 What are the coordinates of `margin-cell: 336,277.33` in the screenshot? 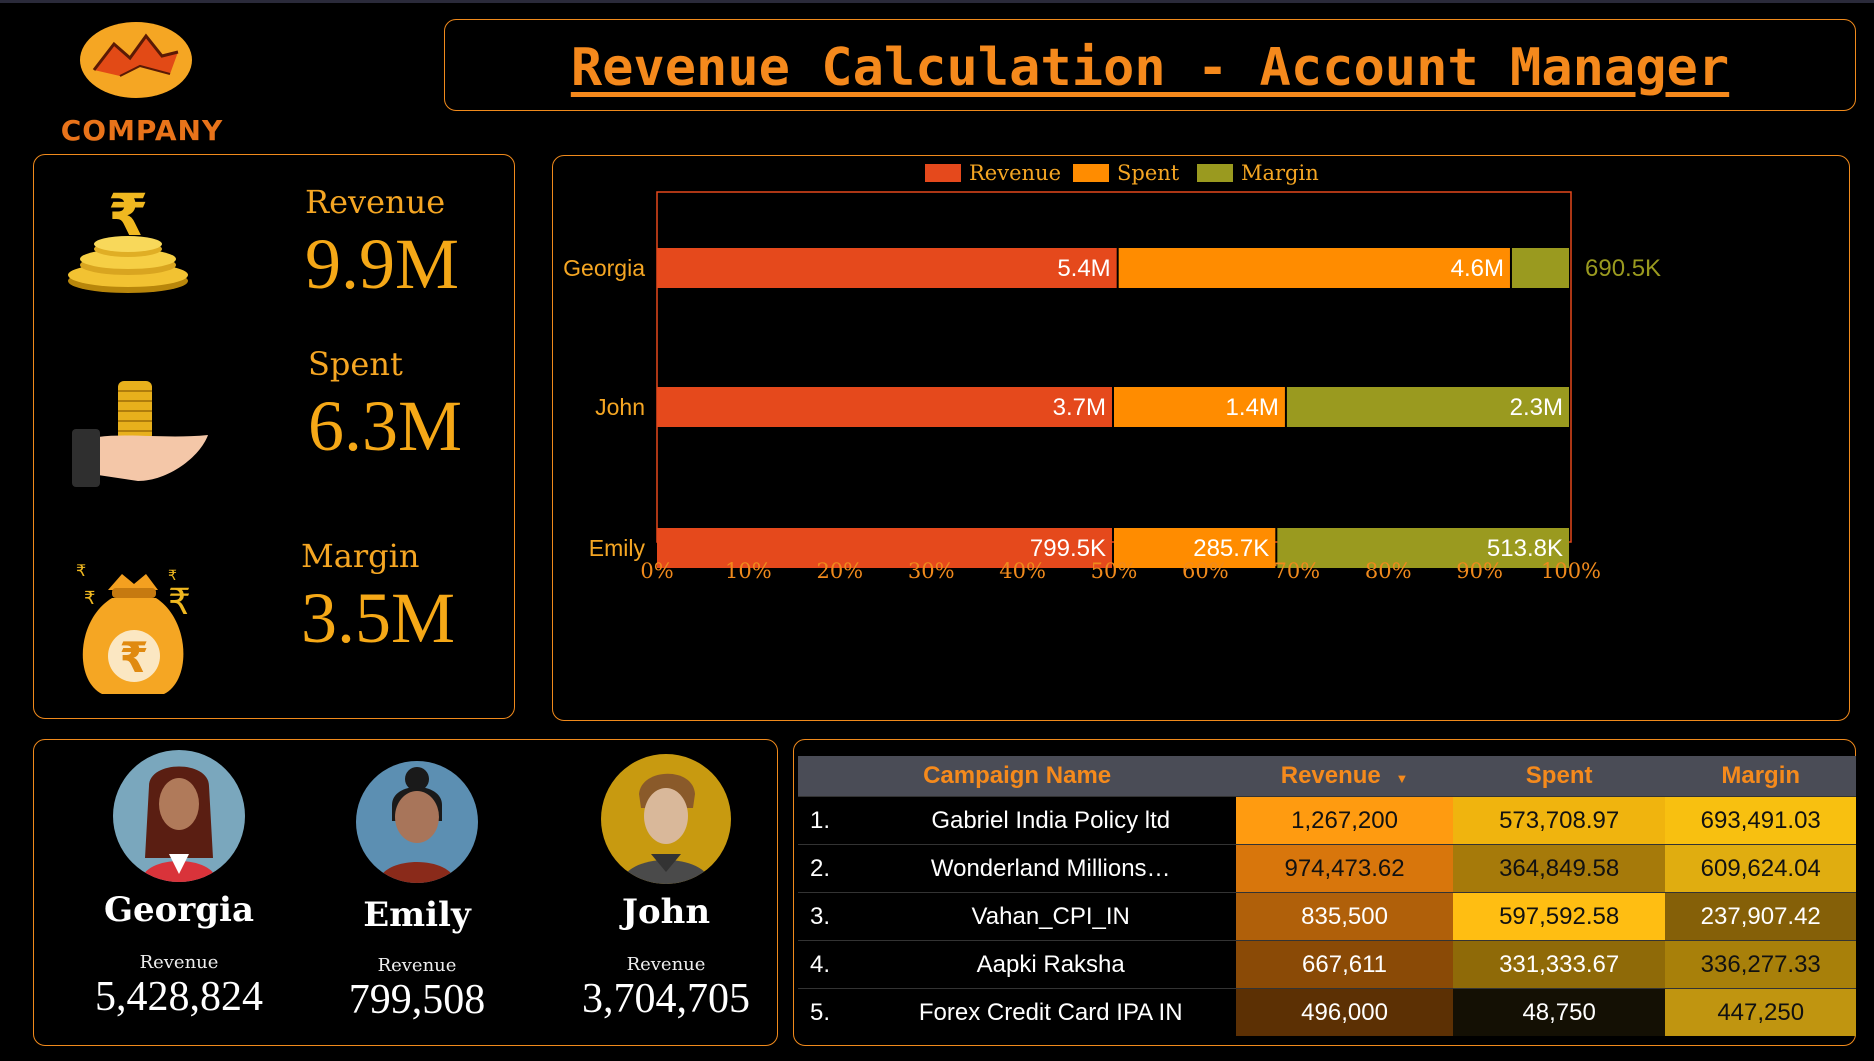 It's located at (1760, 964).